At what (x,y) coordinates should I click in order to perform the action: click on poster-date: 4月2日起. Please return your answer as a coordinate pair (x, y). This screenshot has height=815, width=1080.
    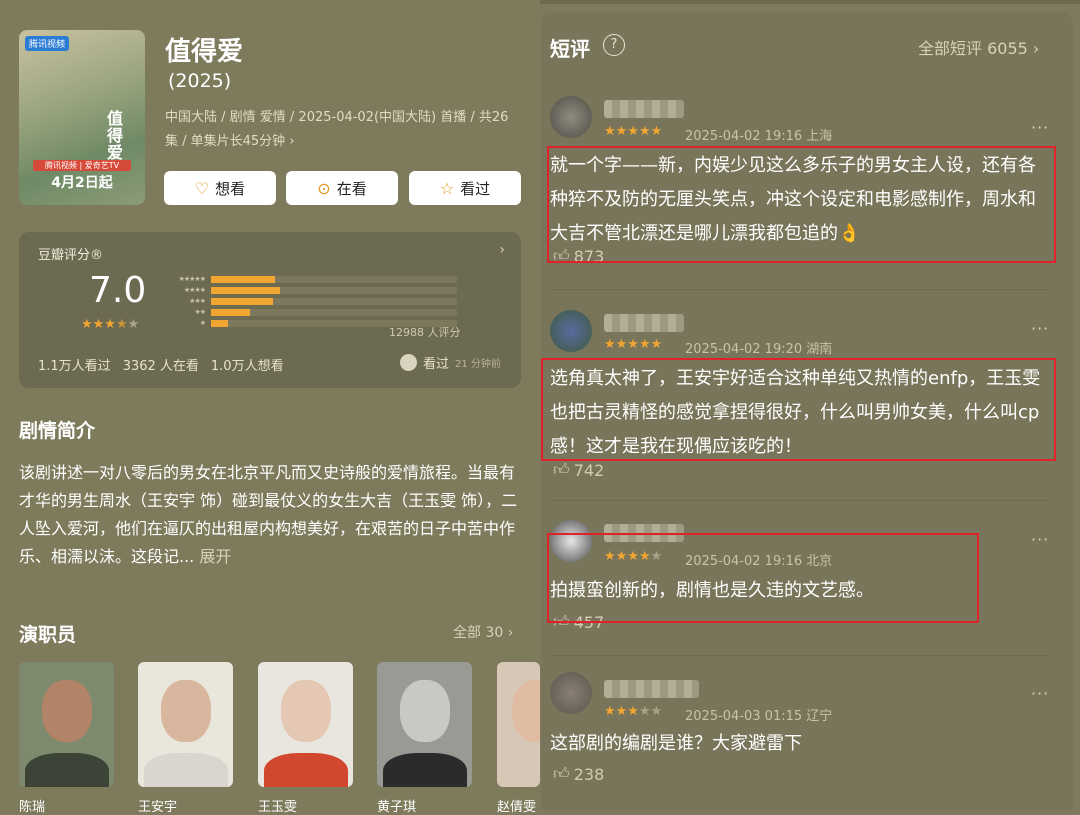
    Looking at the image, I should click on (82, 183).